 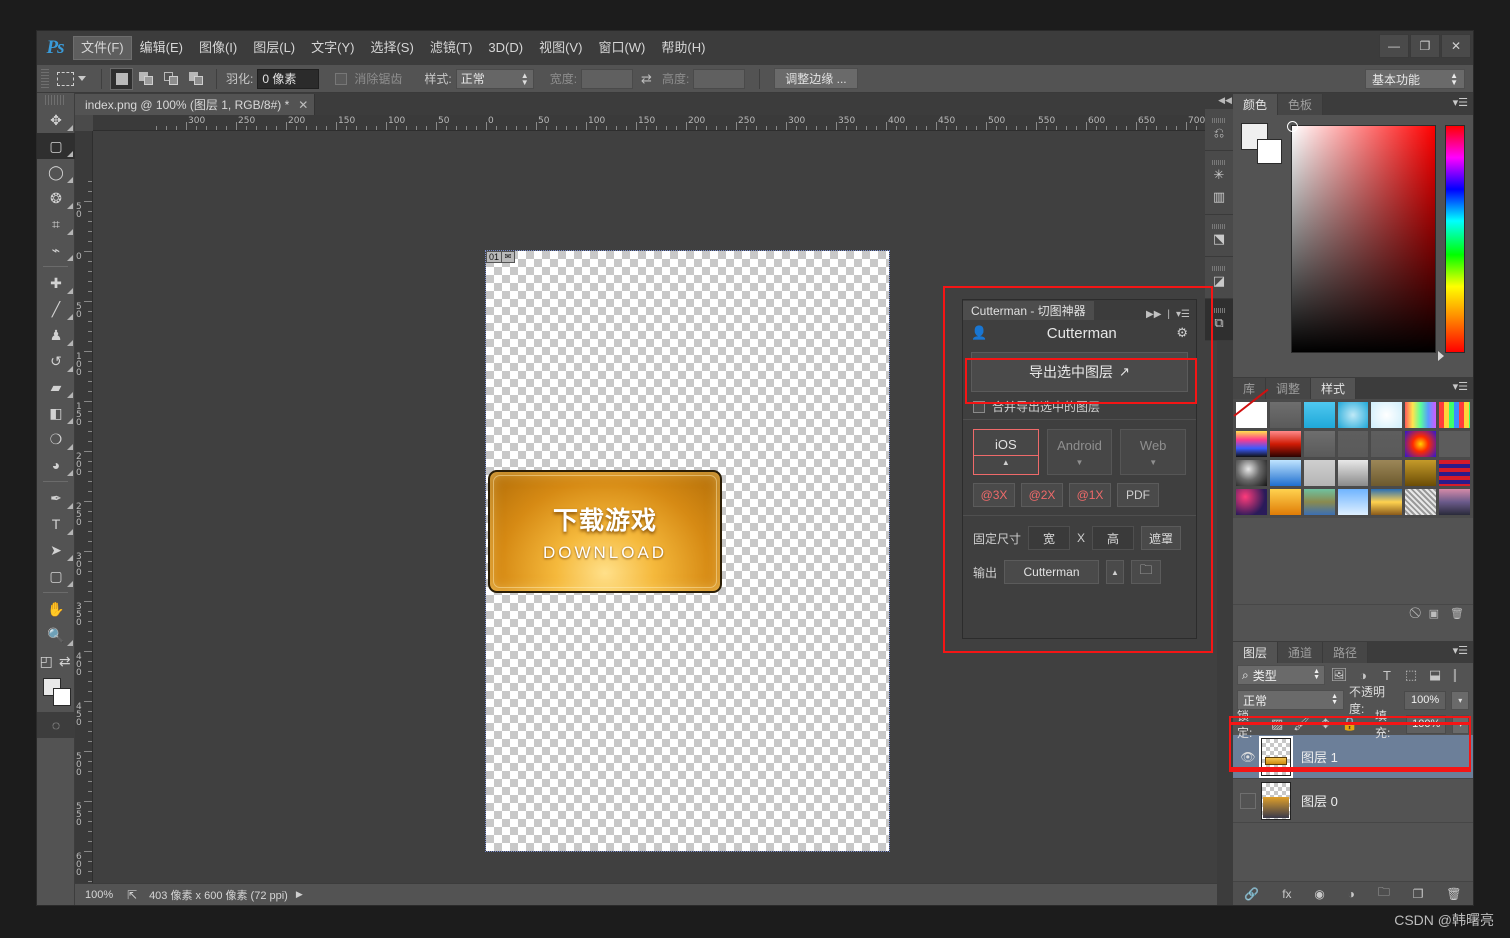 I want to click on ruler-corner, so click(x=84, y=123).